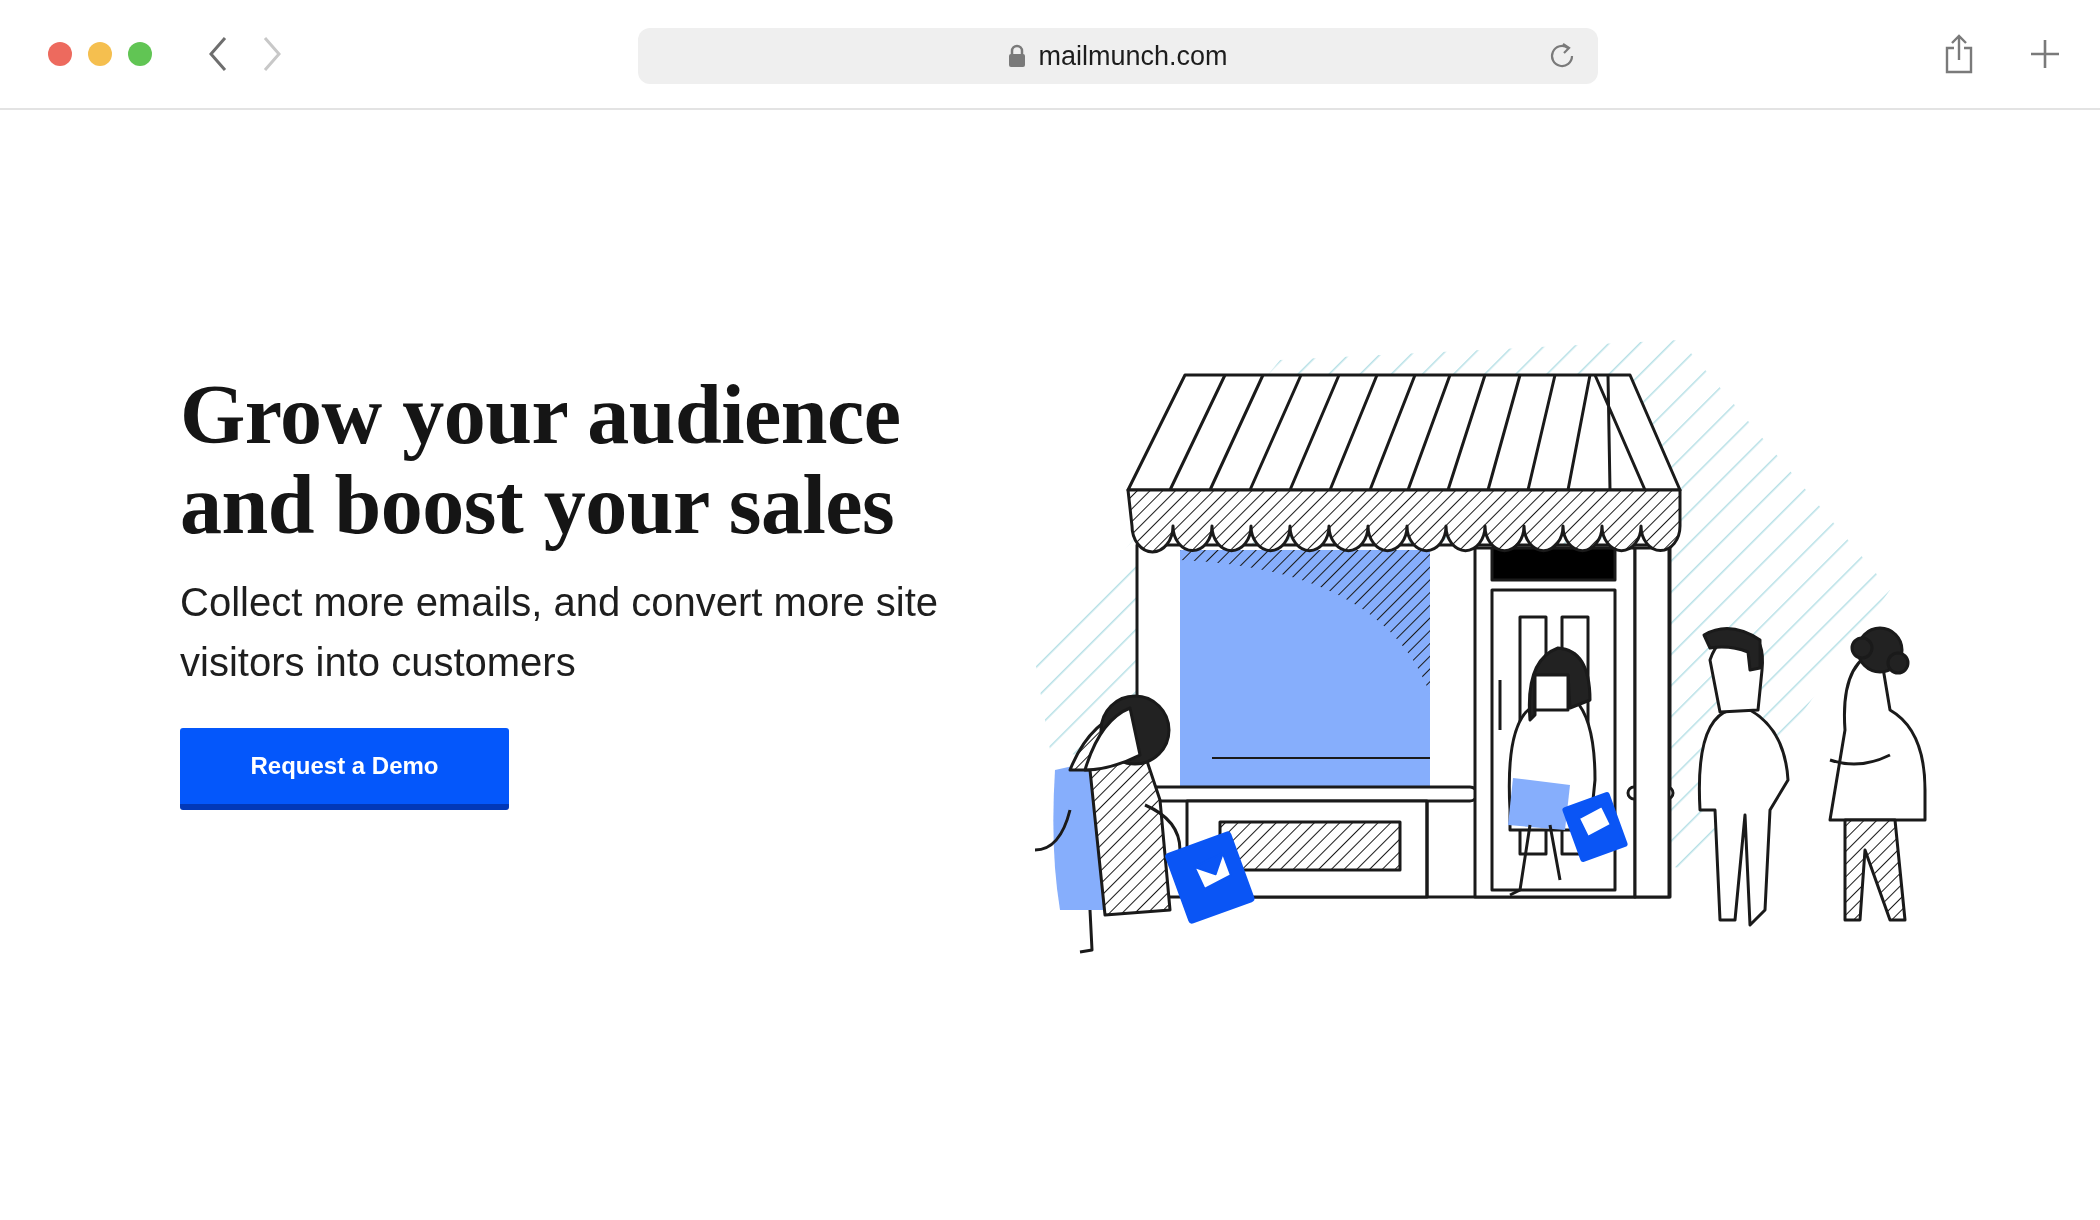 The width and height of the screenshot is (2100, 1220). What do you see at coordinates (60, 54) in the screenshot?
I see `close-button` at bounding box center [60, 54].